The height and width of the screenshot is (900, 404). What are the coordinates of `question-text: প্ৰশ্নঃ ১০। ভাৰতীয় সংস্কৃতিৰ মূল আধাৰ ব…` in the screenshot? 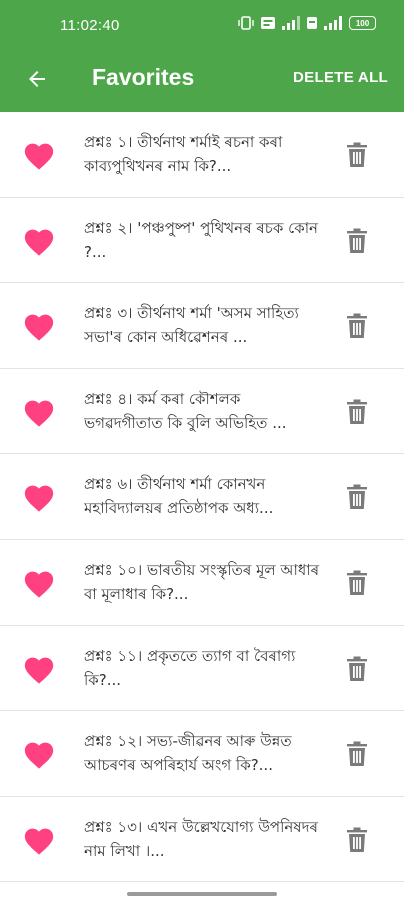 It's located at (202, 582).